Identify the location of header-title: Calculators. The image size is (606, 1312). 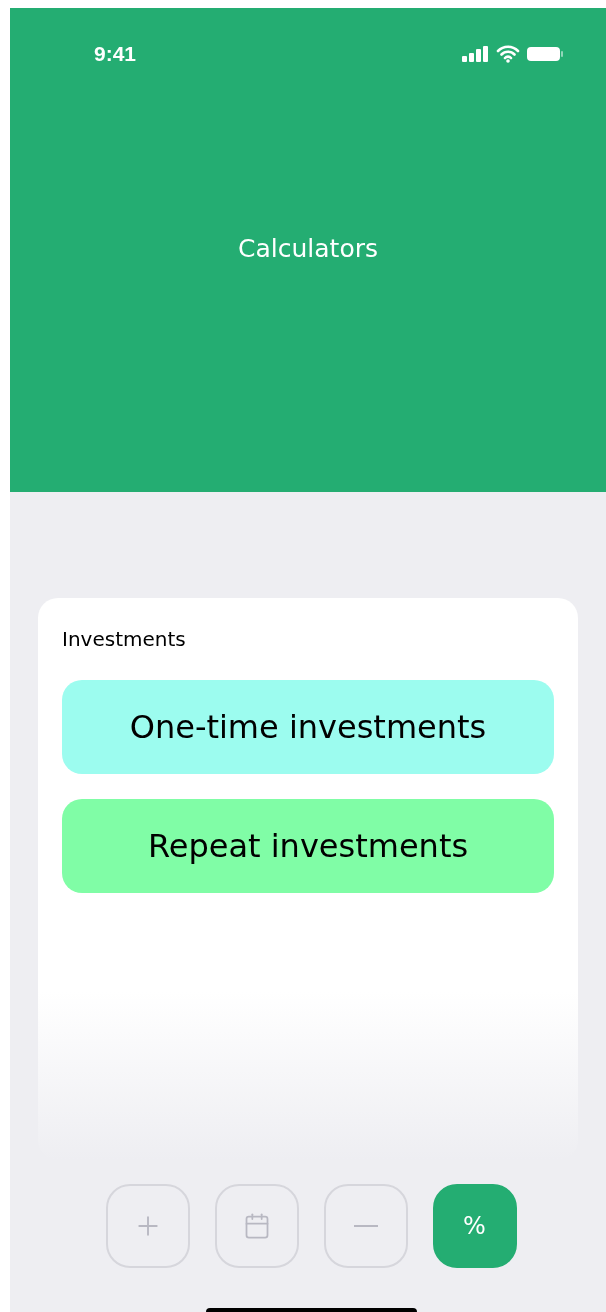
(308, 248).